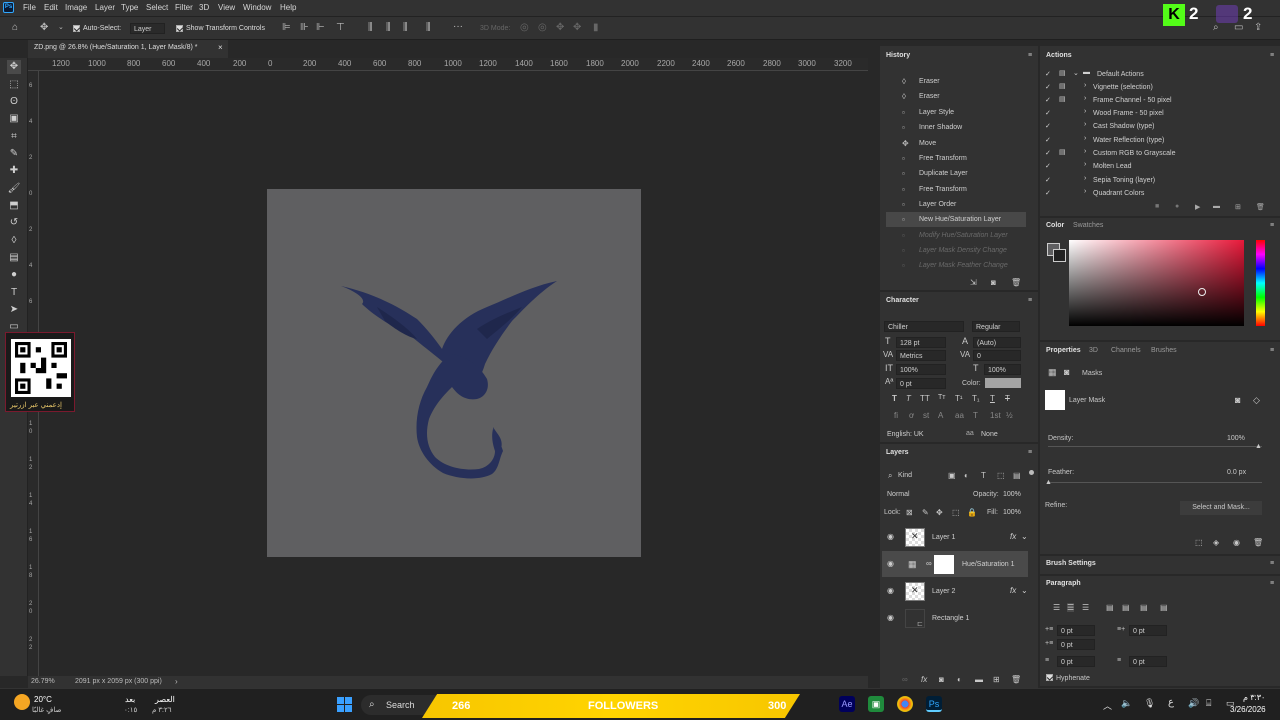  I want to click on weather-temp: 20°C, so click(43, 699).